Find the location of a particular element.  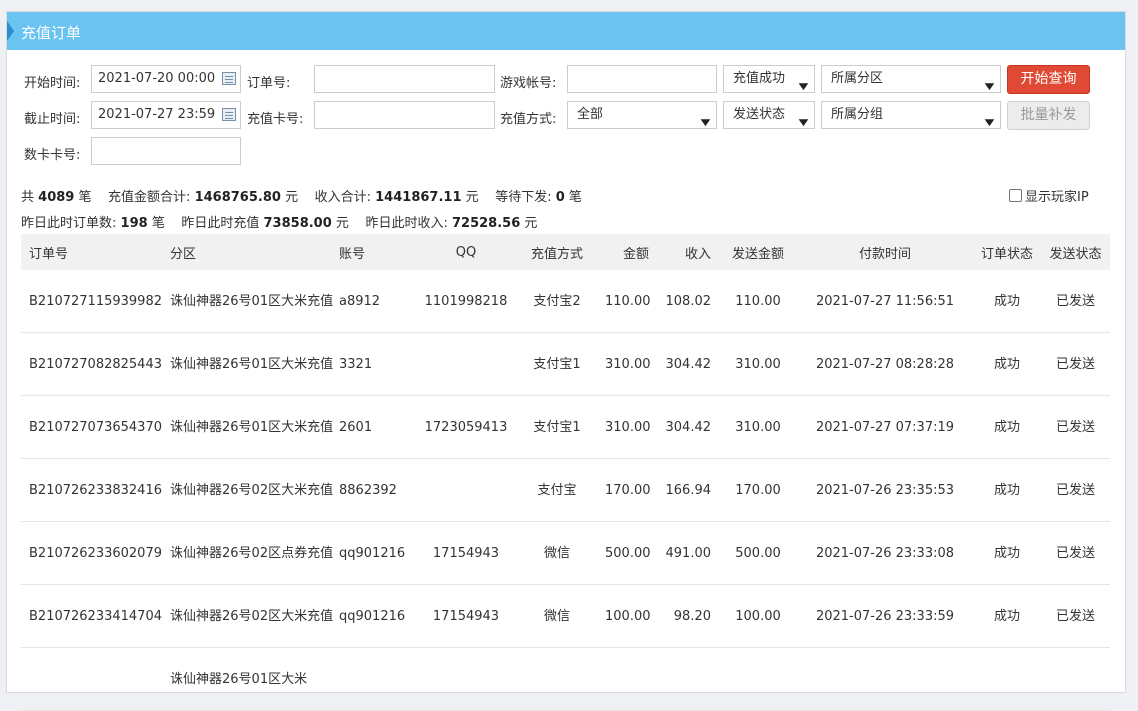

end-time-input: 2021-07-27 23:59 is located at coordinates (166, 115).